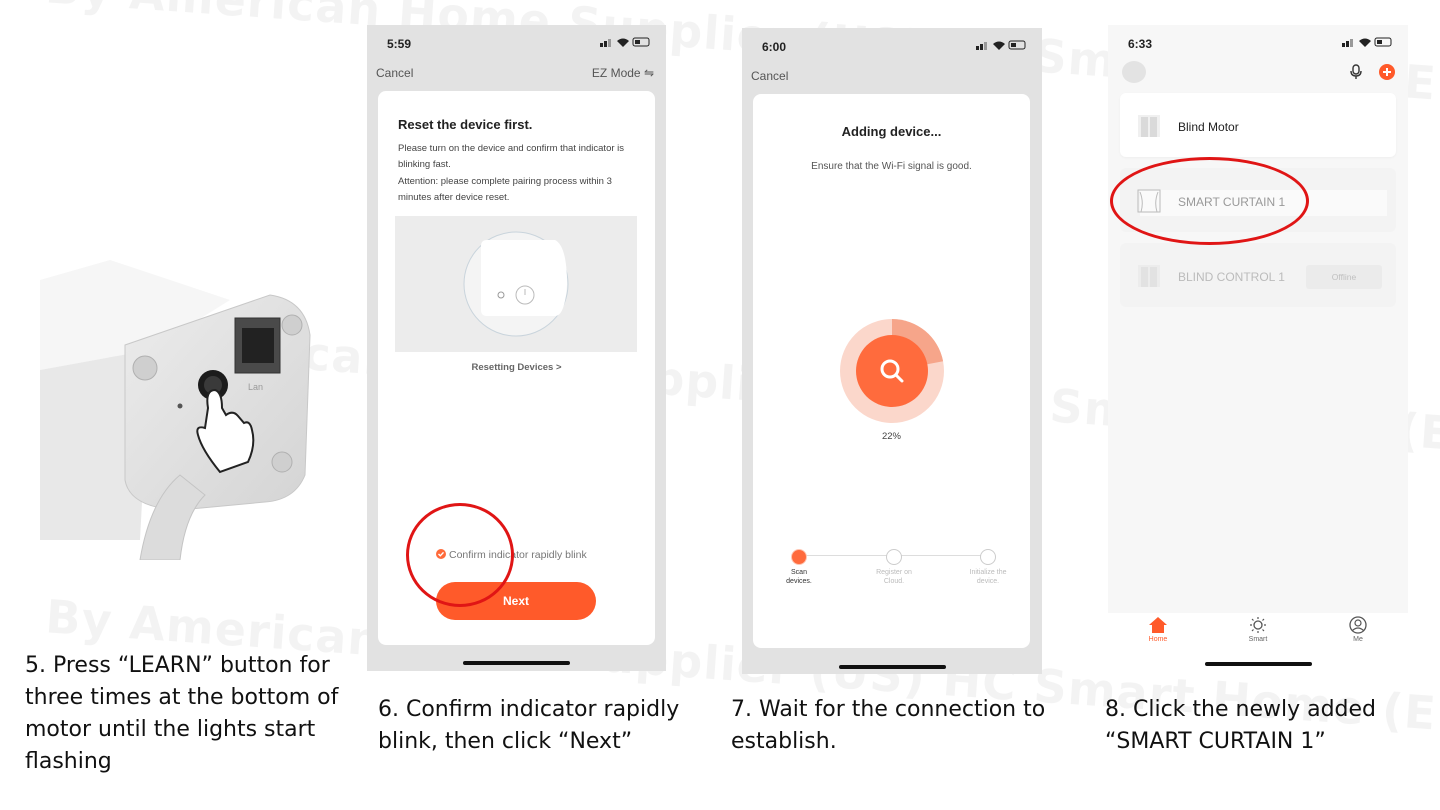 The height and width of the screenshot is (810, 1440). I want to click on scan-step-icon, so click(799, 557).